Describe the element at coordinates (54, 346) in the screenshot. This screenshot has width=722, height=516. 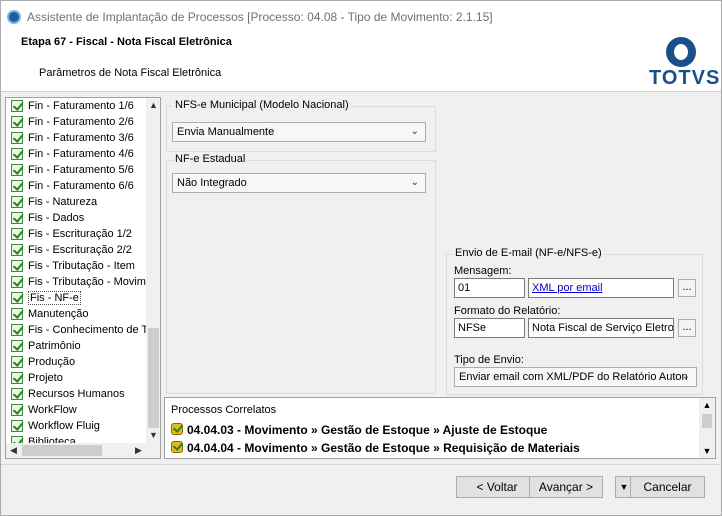
I see `tree-item-label: Patrimônio` at that location.